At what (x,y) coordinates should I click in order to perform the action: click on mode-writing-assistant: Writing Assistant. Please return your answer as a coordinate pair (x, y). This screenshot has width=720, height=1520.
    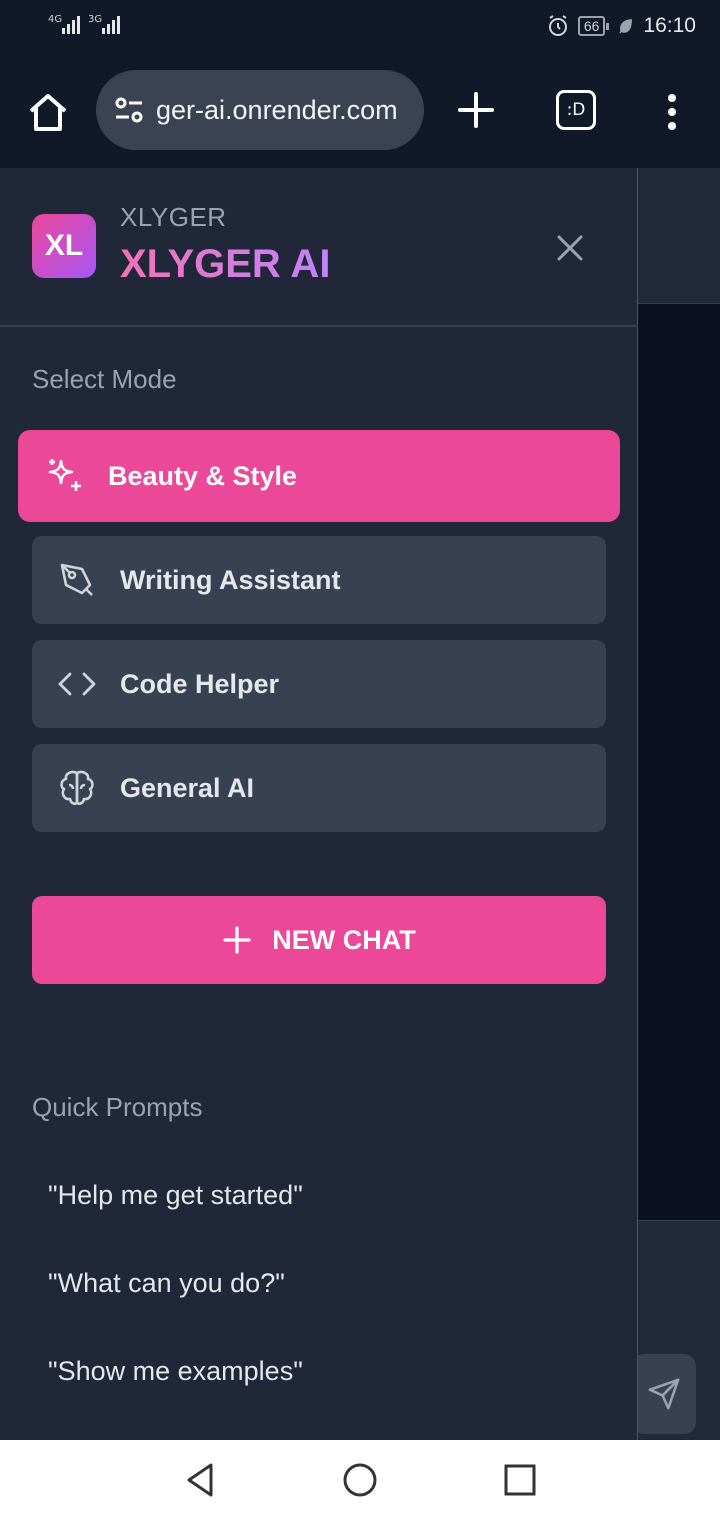
    Looking at the image, I should click on (319, 580).